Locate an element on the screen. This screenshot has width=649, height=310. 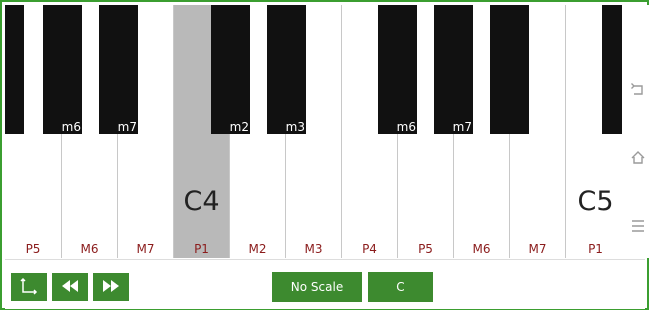
axis-toggle-button is located at coordinates (29, 287).